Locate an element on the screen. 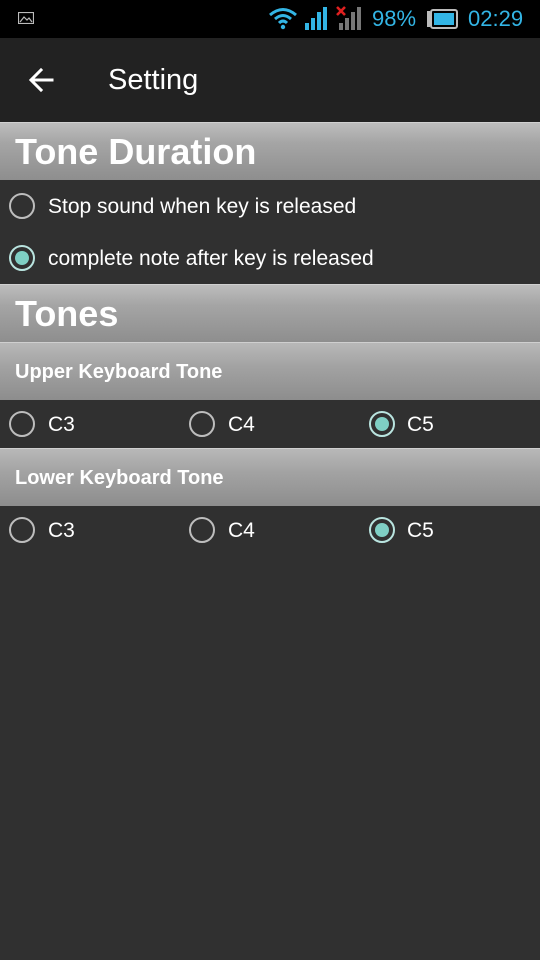 This screenshot has height=960, width=540. signal-icon is located at coordinates (316, 18).